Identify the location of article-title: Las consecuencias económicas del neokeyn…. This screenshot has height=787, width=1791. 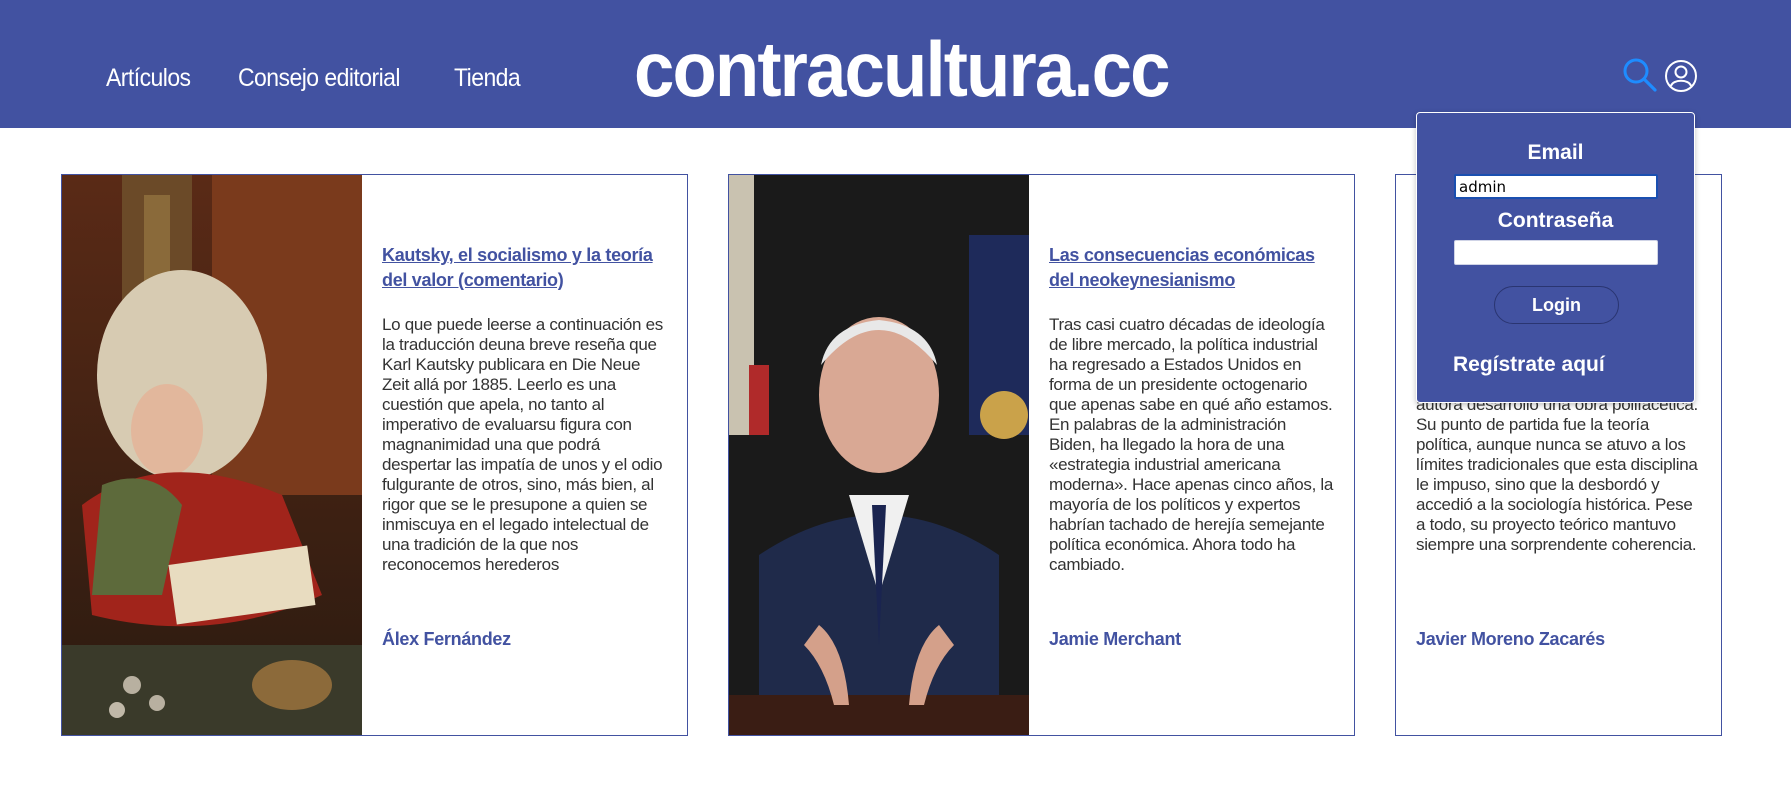
(1191, 268).